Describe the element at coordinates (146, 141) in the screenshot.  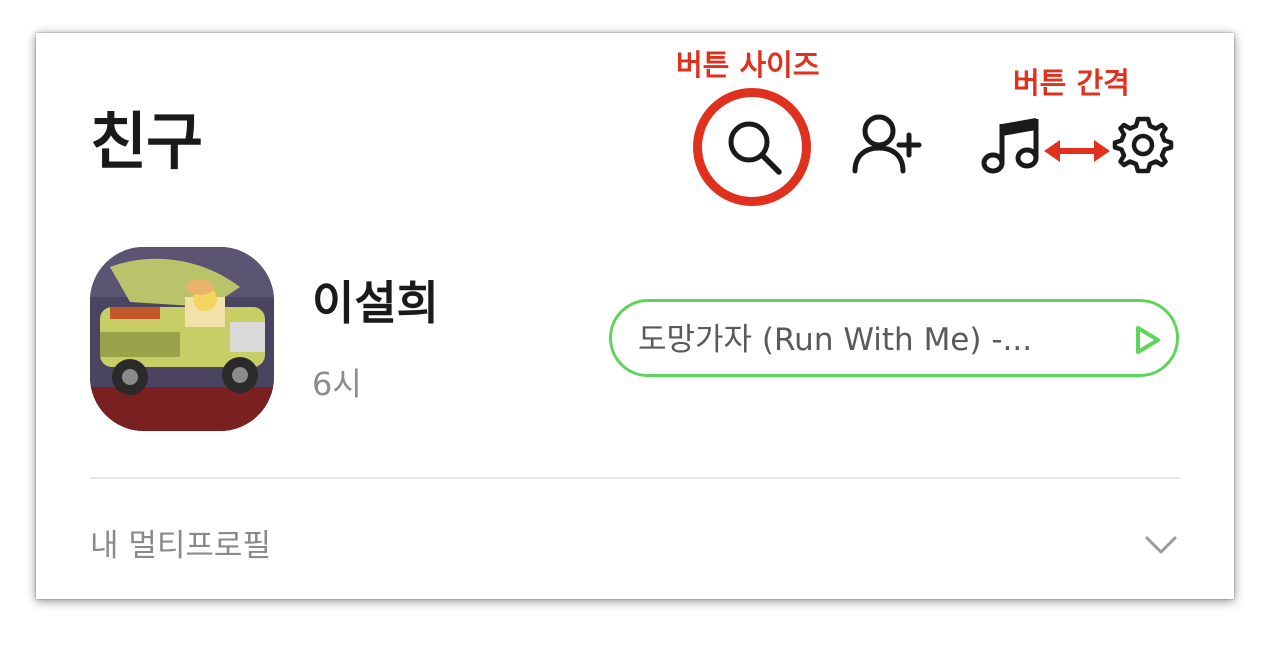
I see `page-title: 친구` at that location.